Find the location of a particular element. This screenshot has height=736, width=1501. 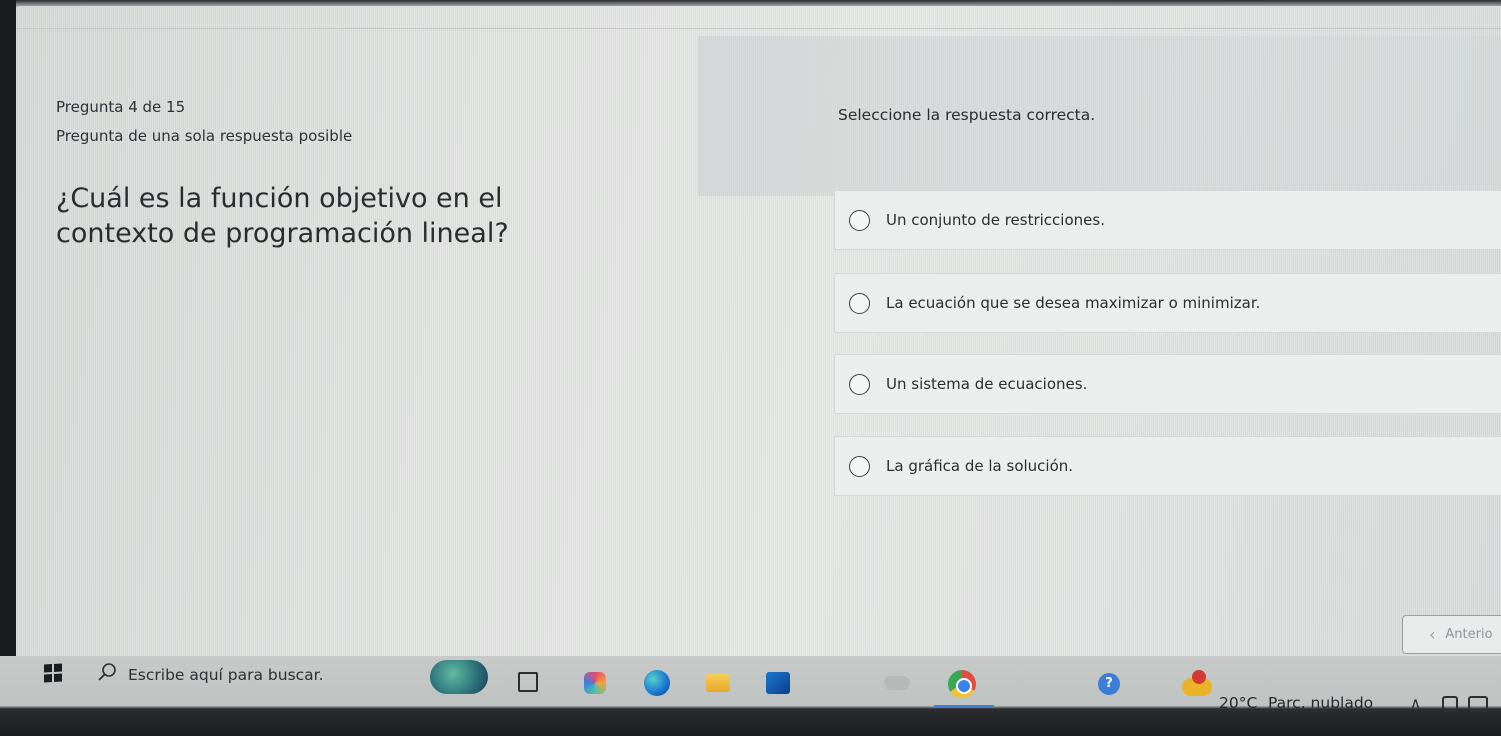

task-view-icon is located at coordinates (528, 682).